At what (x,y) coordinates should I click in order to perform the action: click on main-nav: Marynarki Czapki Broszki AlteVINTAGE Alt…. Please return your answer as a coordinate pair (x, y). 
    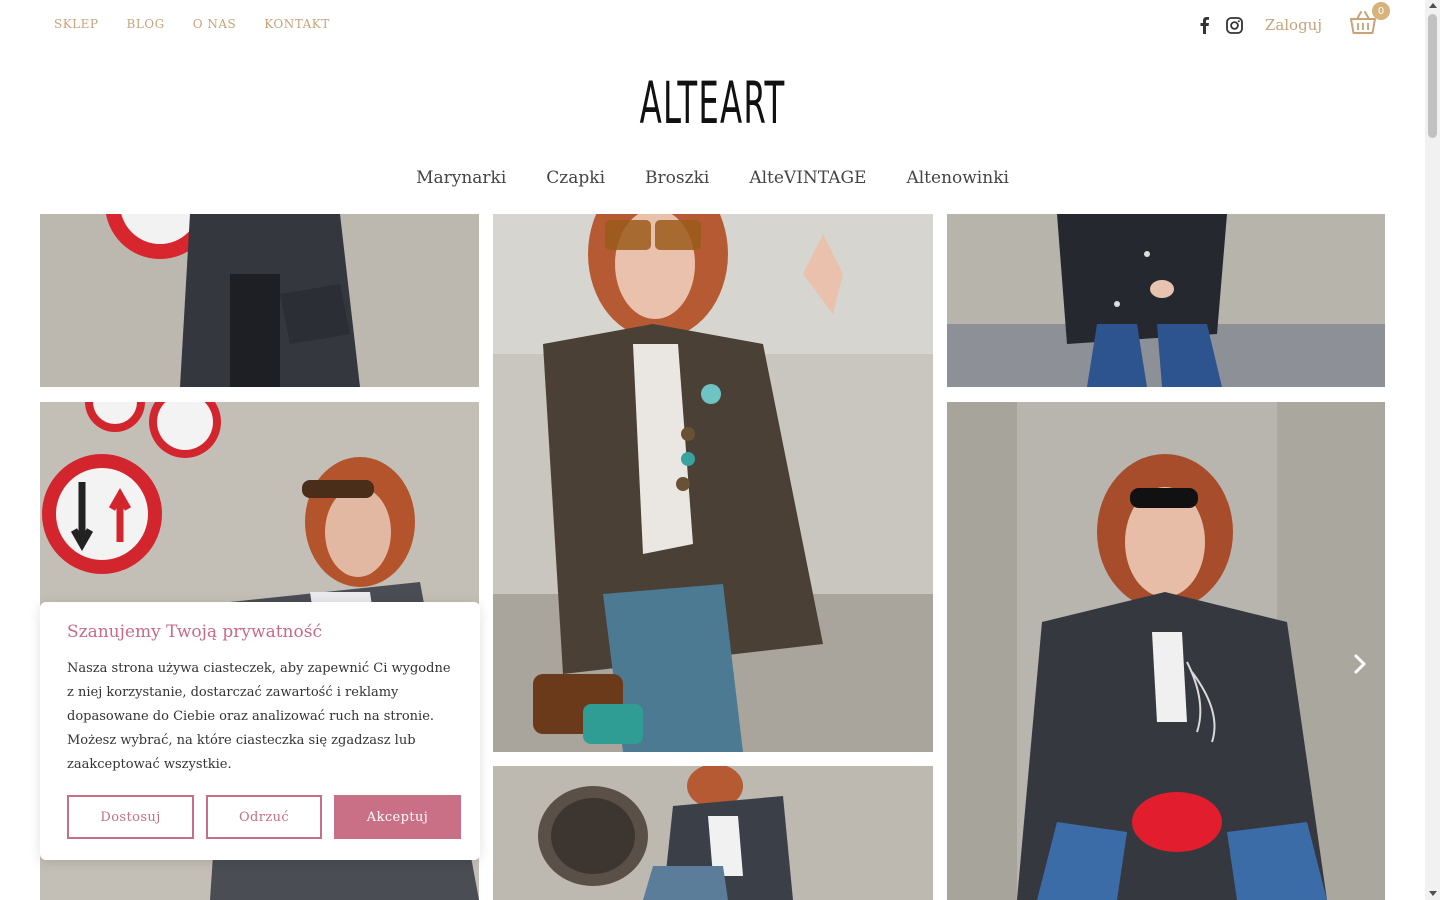
    Looking at the image, I should click on (712, 178).